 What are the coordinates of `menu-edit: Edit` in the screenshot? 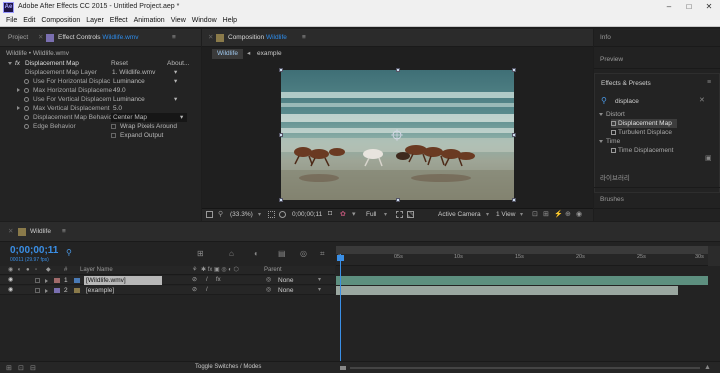 It's located at (29, 21).